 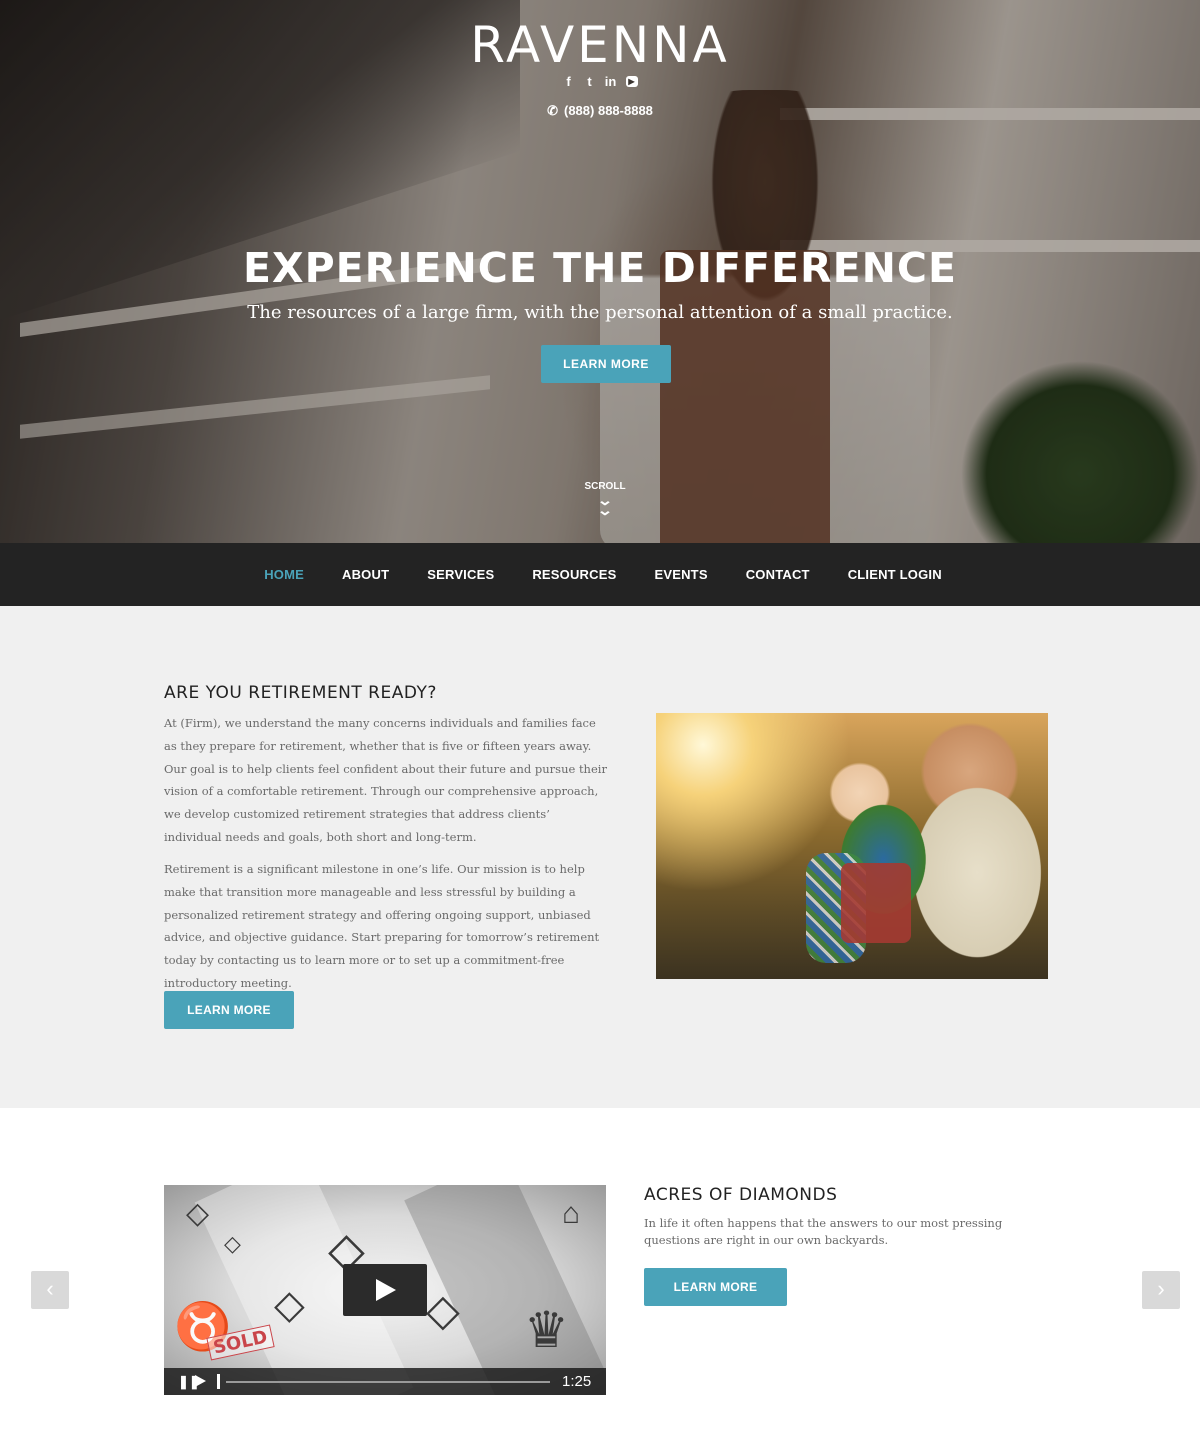 I want to click on scroll-label: SCROLL, so click(x=605, y=486).